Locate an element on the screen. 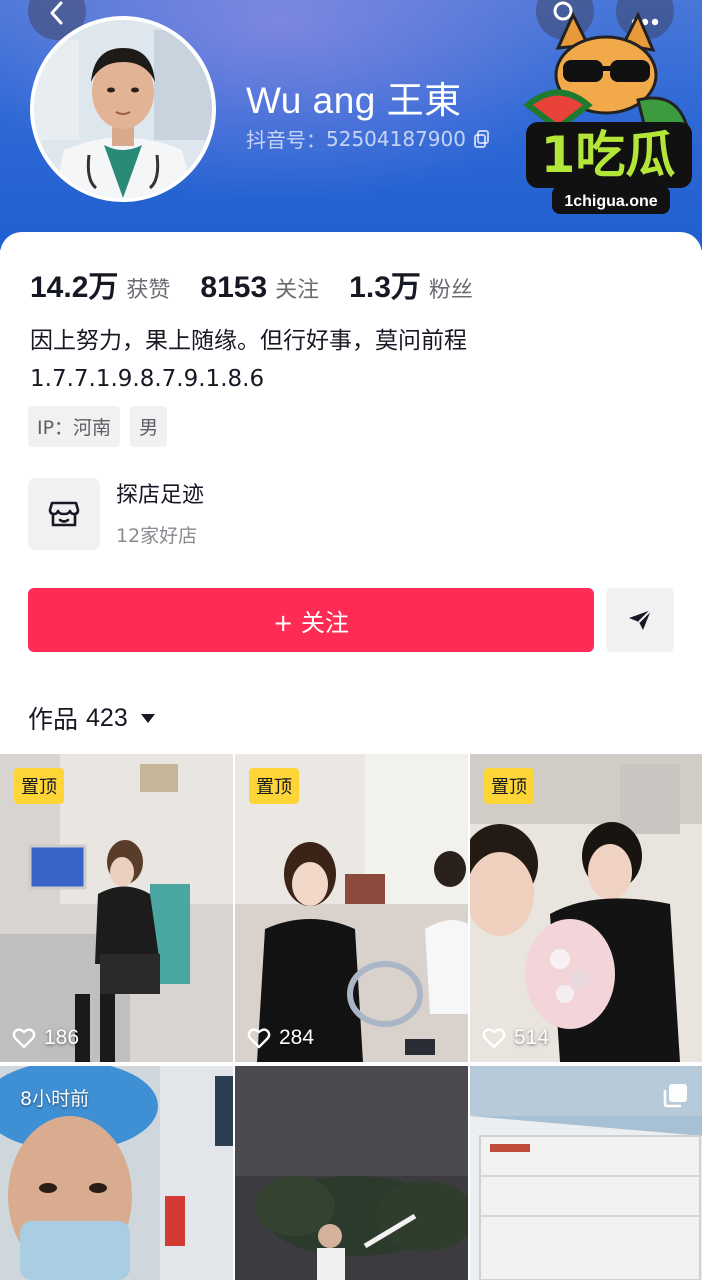 The image size is (702, 1280). like-count: 284 is located at coordinates (280, 1038).